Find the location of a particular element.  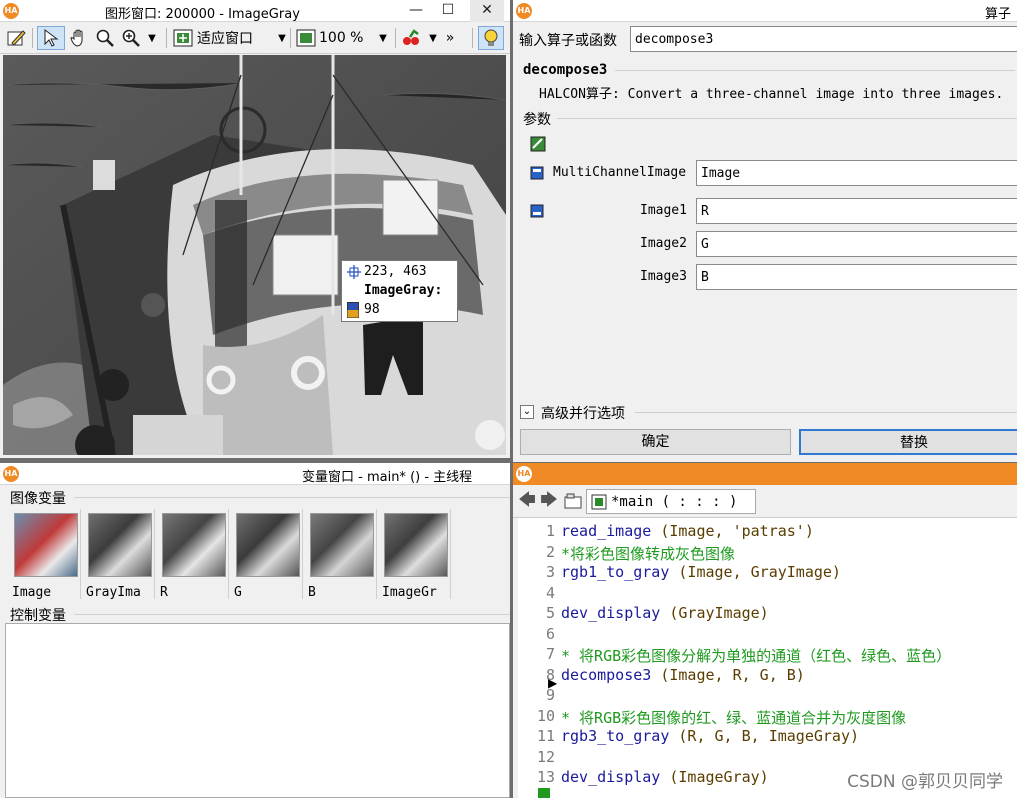

code-line: *将彩色图像转成灰色图像 is located at coordinates (648, 553).